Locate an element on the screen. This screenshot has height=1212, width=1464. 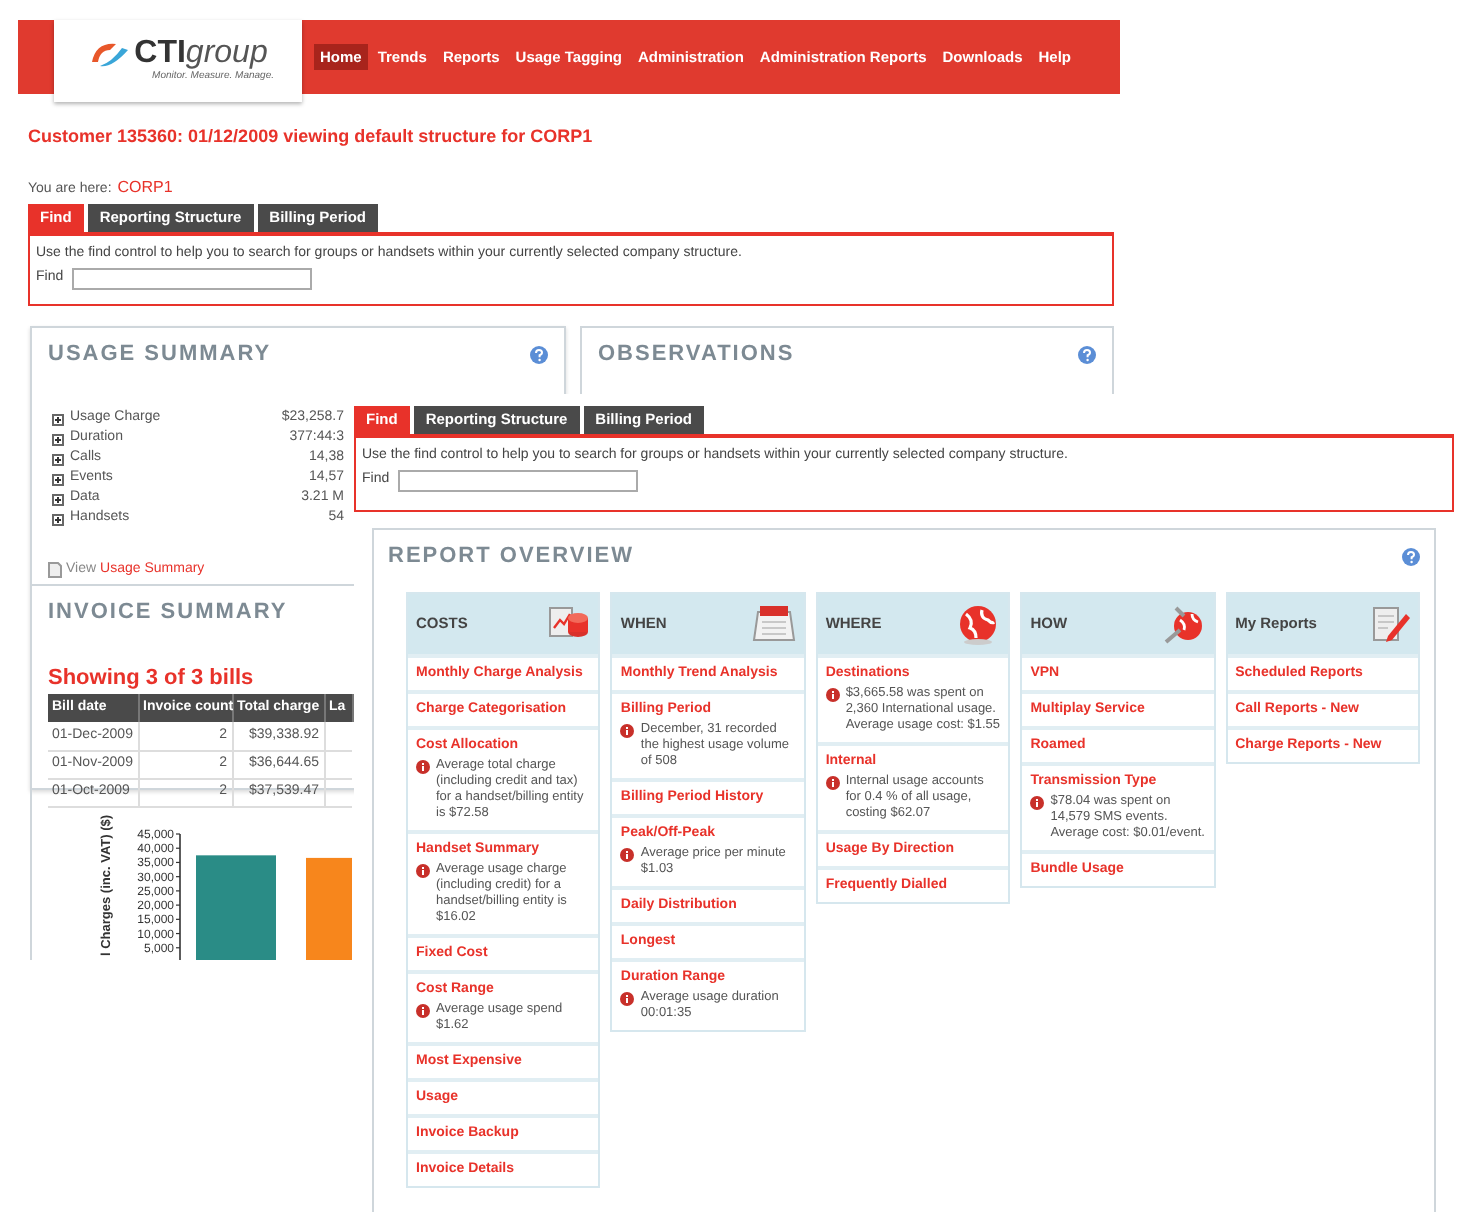
panel-title: REPORT OVERVIEW is located at coordinates (511, 557).